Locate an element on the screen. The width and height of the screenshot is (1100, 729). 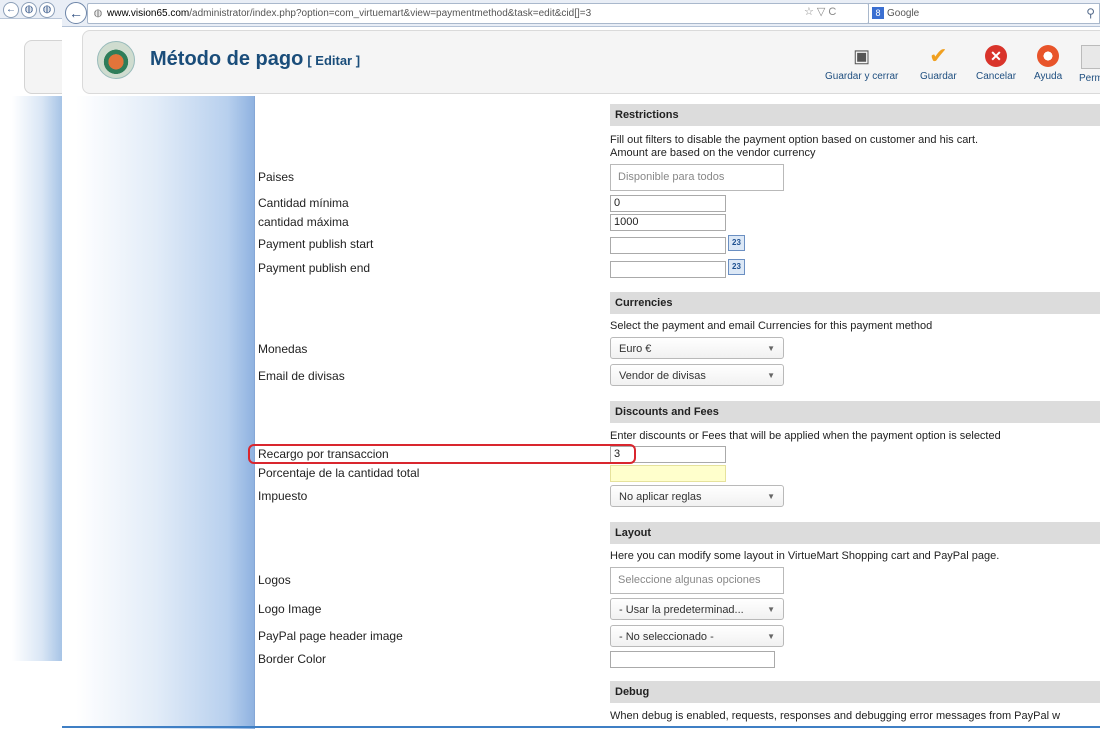
tax-label: Impuesto is located at coordinates (283, 496).